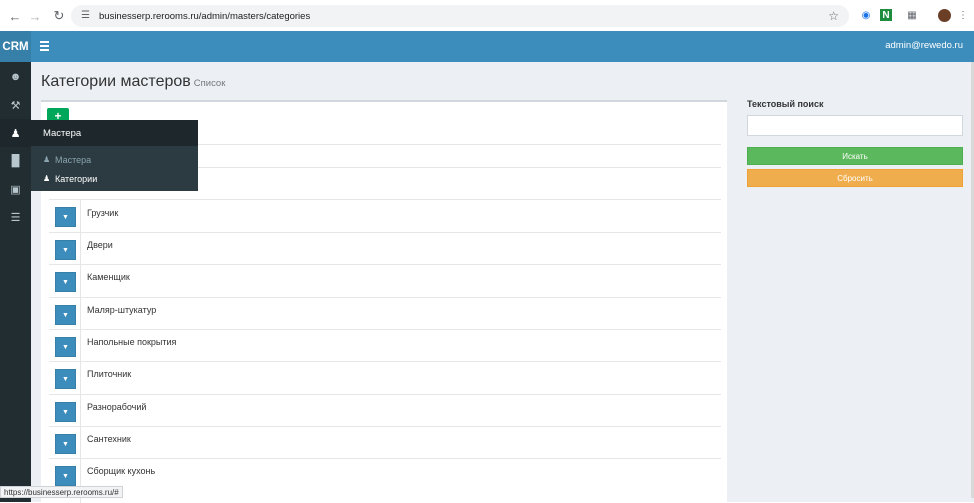 Image resolution: width=974 pixels, height=503 pixels. Describe the element at coordinates (86, 16) in the screenshot. I see `site-info-icon: ☰` at that location.